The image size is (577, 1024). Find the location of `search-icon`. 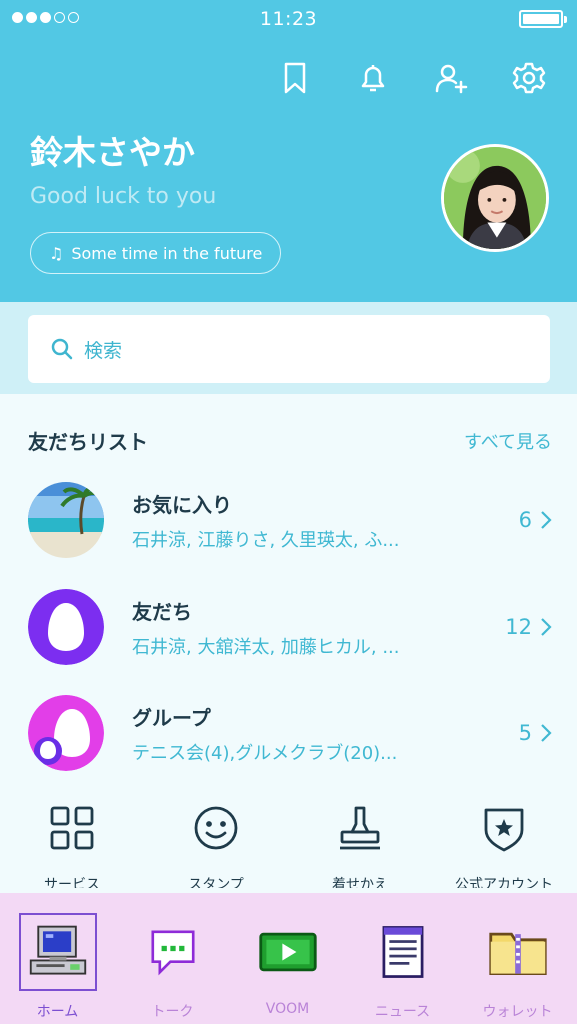

search-icon is located at coordinates (62, 349).